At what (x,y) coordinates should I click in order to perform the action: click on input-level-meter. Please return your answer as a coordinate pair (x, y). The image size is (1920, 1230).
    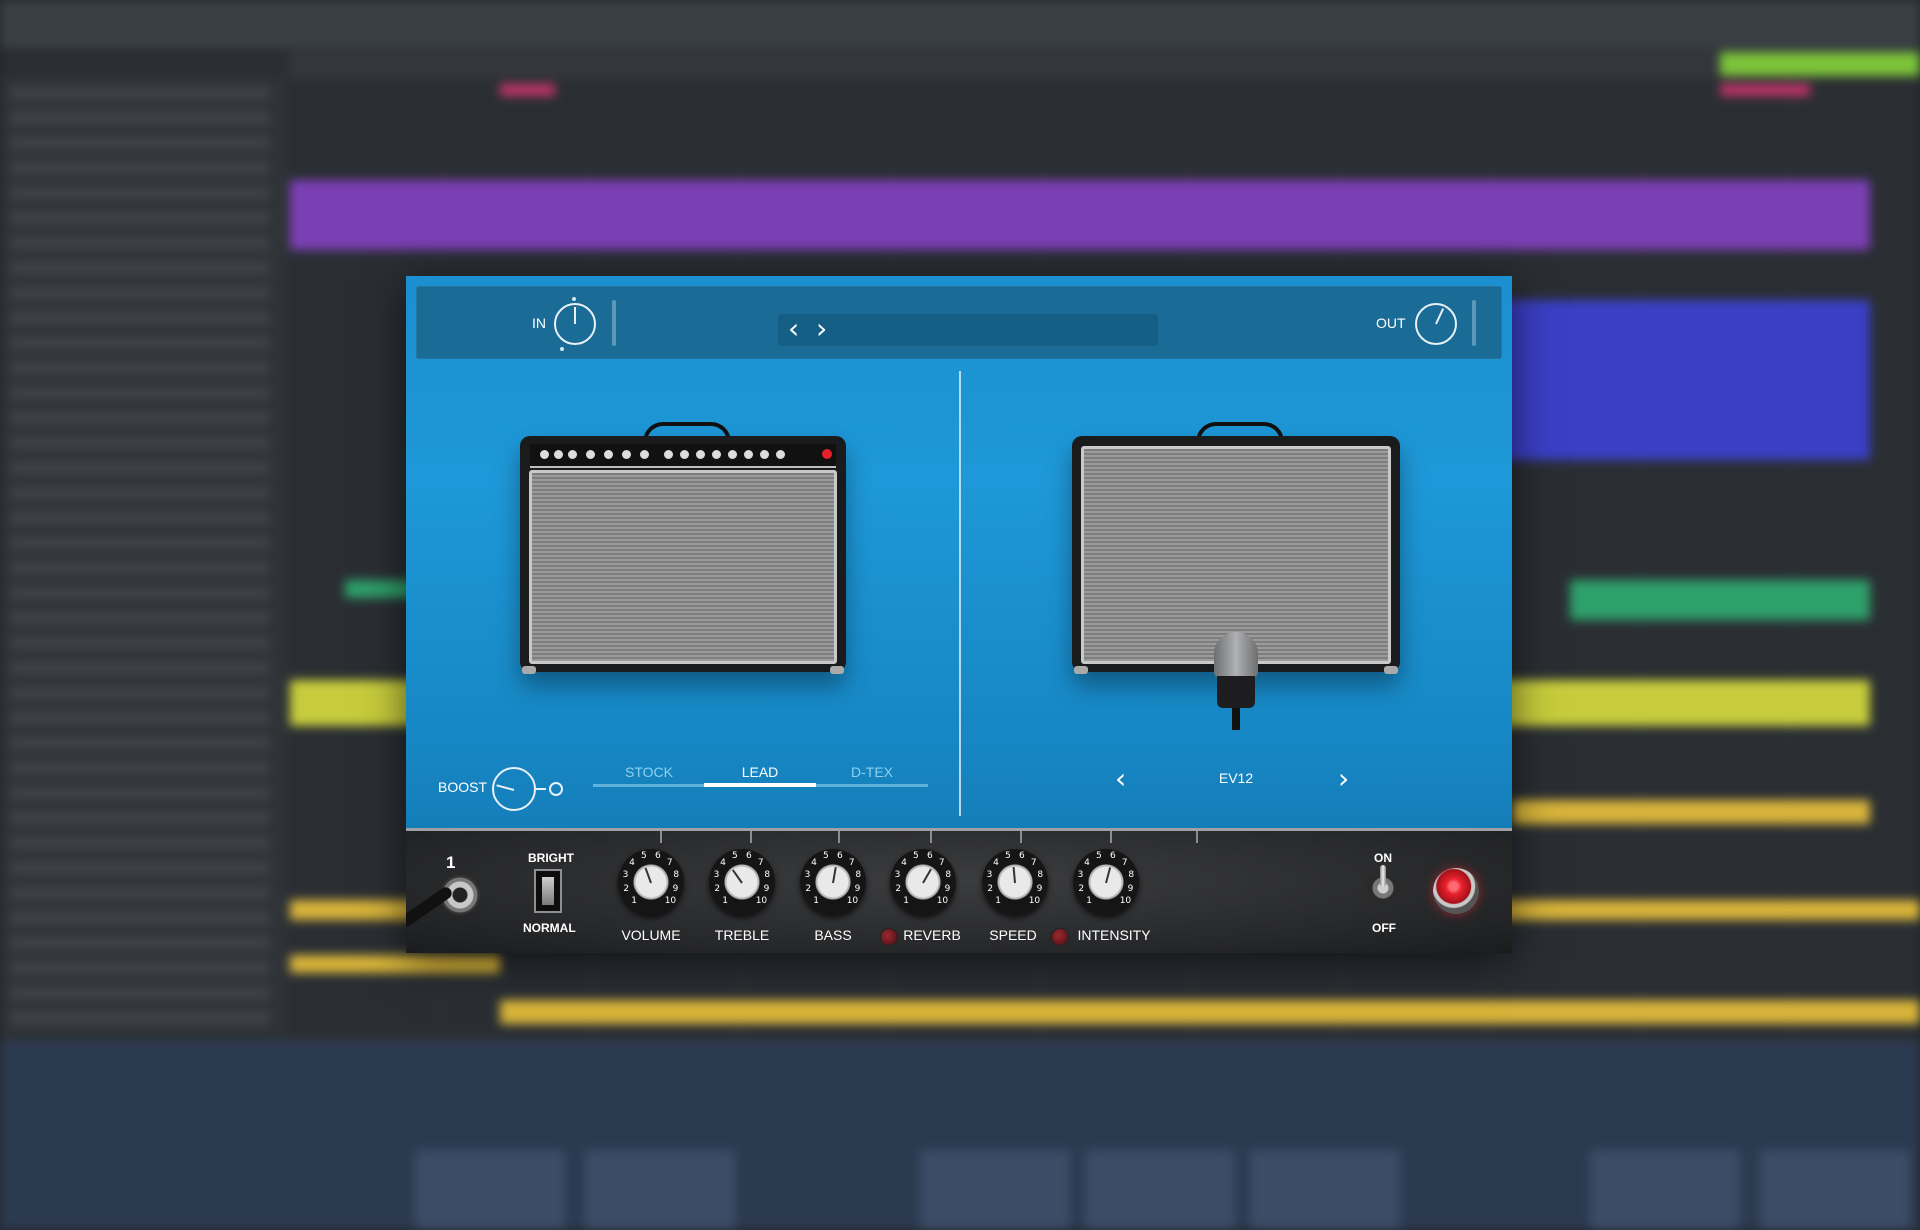
    Looking at the image, I should click on (614, 323).